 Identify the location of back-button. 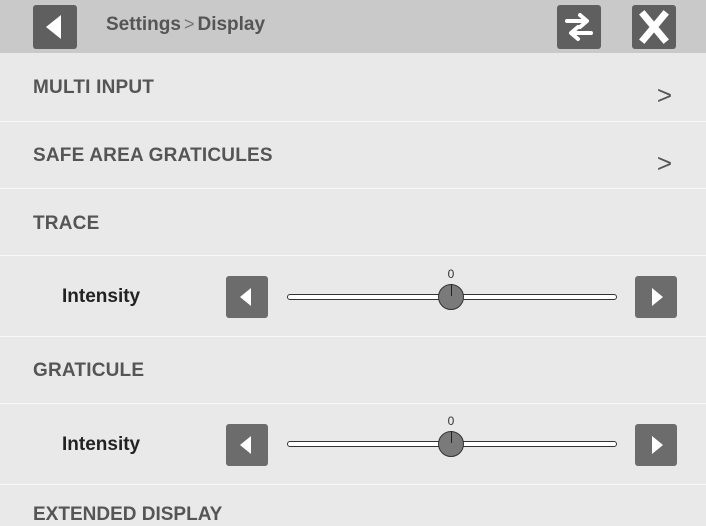
(55, 27).